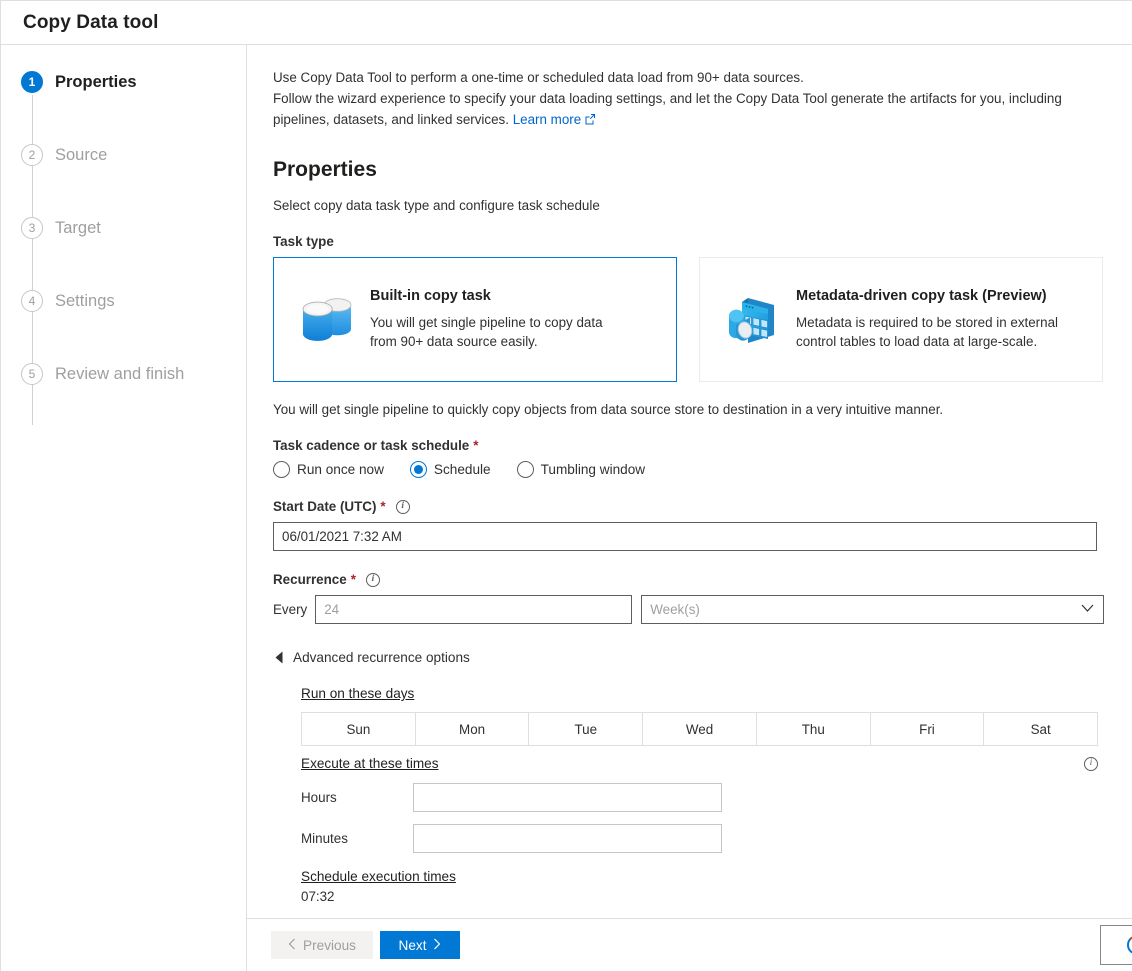 The image size is (1132, 971). Describe the element at coordinates (378, 876) in the screenshot. I see `schedule-execution-times-label: Schedule execution times` at that location.